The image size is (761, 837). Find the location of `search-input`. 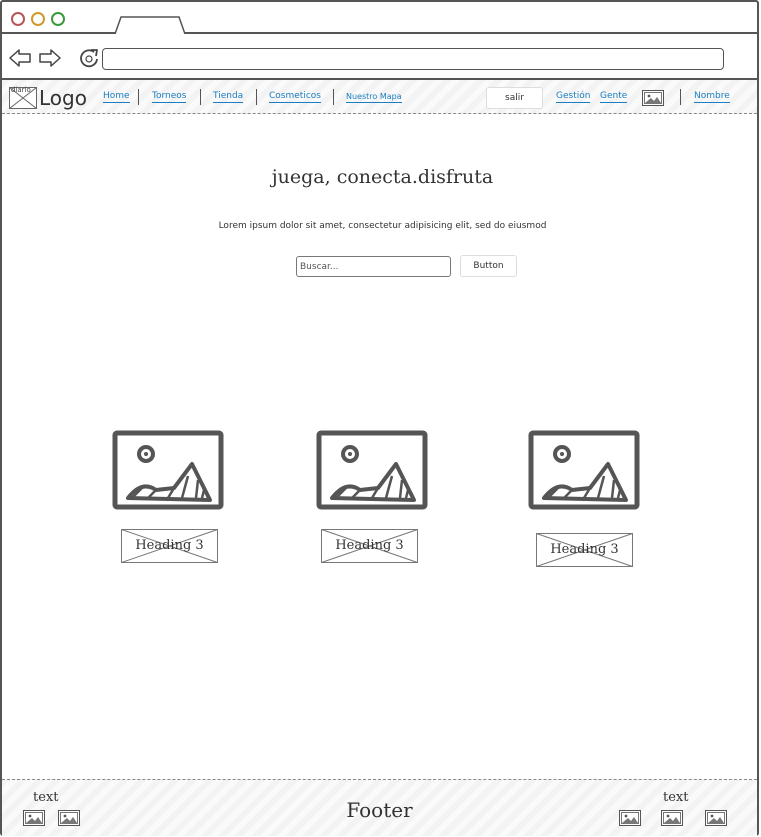

search-input is located at coordinates (373, 266).